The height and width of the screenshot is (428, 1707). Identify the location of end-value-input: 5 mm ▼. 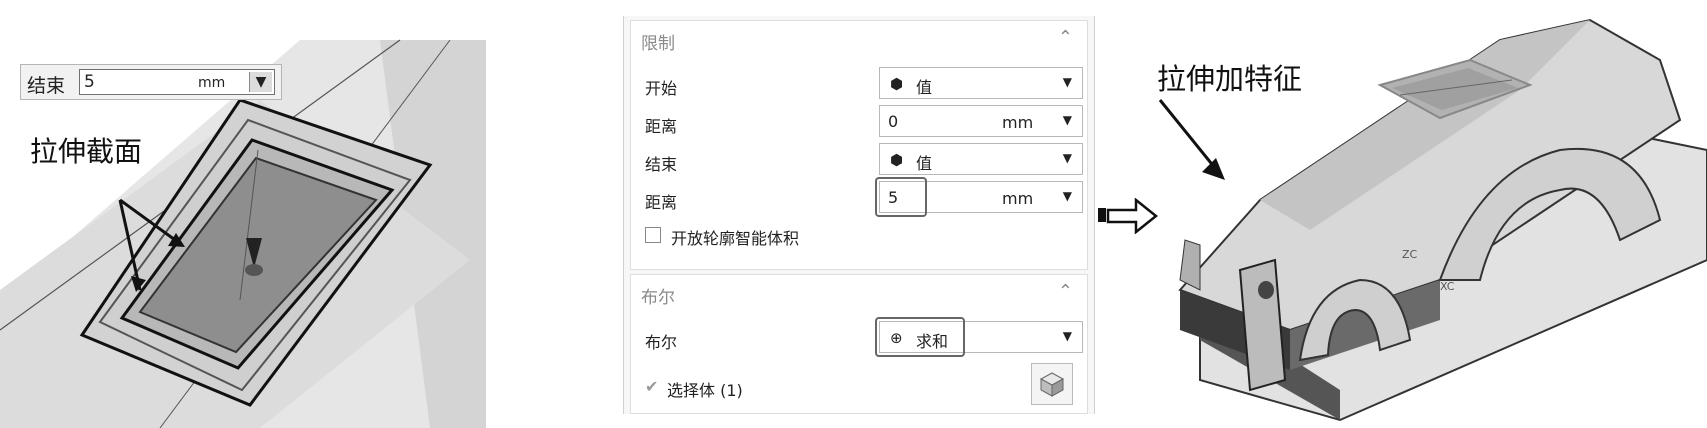
(177, 82).